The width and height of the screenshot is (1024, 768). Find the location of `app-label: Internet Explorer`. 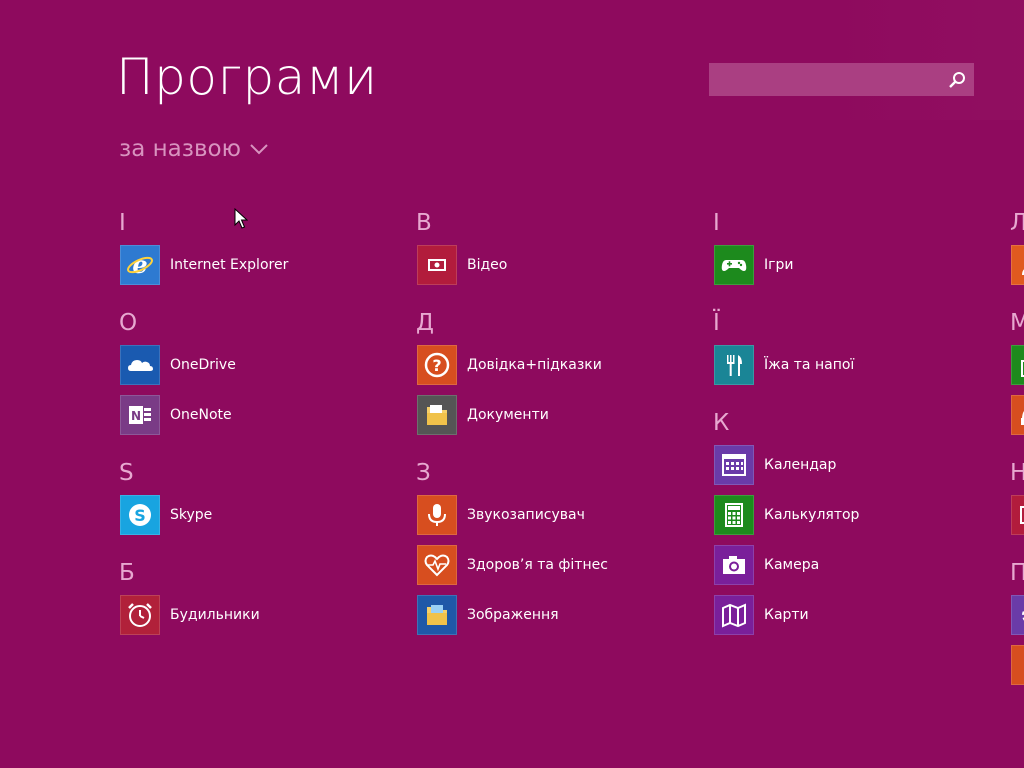

app-label: Internet Explorer is located at coordinates (229, 265).